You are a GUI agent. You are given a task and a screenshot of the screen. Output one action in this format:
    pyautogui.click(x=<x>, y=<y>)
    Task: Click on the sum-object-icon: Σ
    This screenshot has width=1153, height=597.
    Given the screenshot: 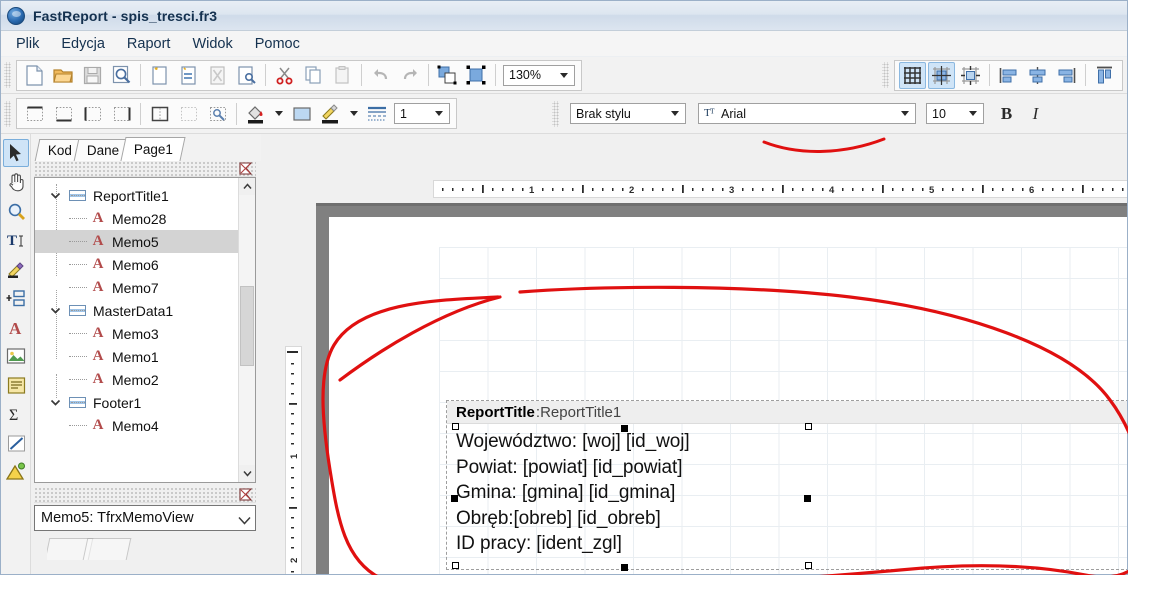 What is the action you would take?
    pyautogui.click(x=16, y=414)
    